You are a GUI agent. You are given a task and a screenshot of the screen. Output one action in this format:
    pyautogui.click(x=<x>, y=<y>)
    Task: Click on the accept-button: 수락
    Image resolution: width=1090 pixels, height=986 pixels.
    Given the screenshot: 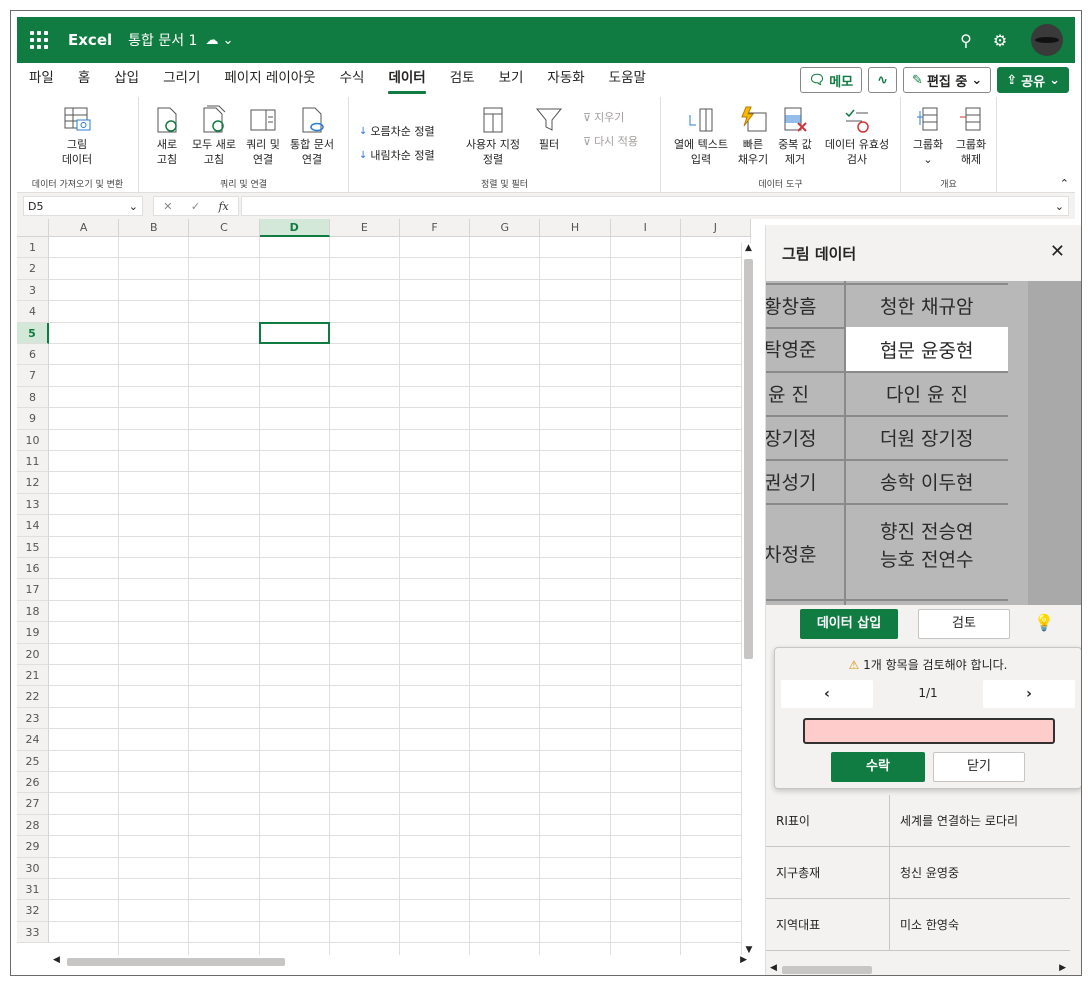 What is the action you would take?
    pyautogui.click(x=878, y=767)
    